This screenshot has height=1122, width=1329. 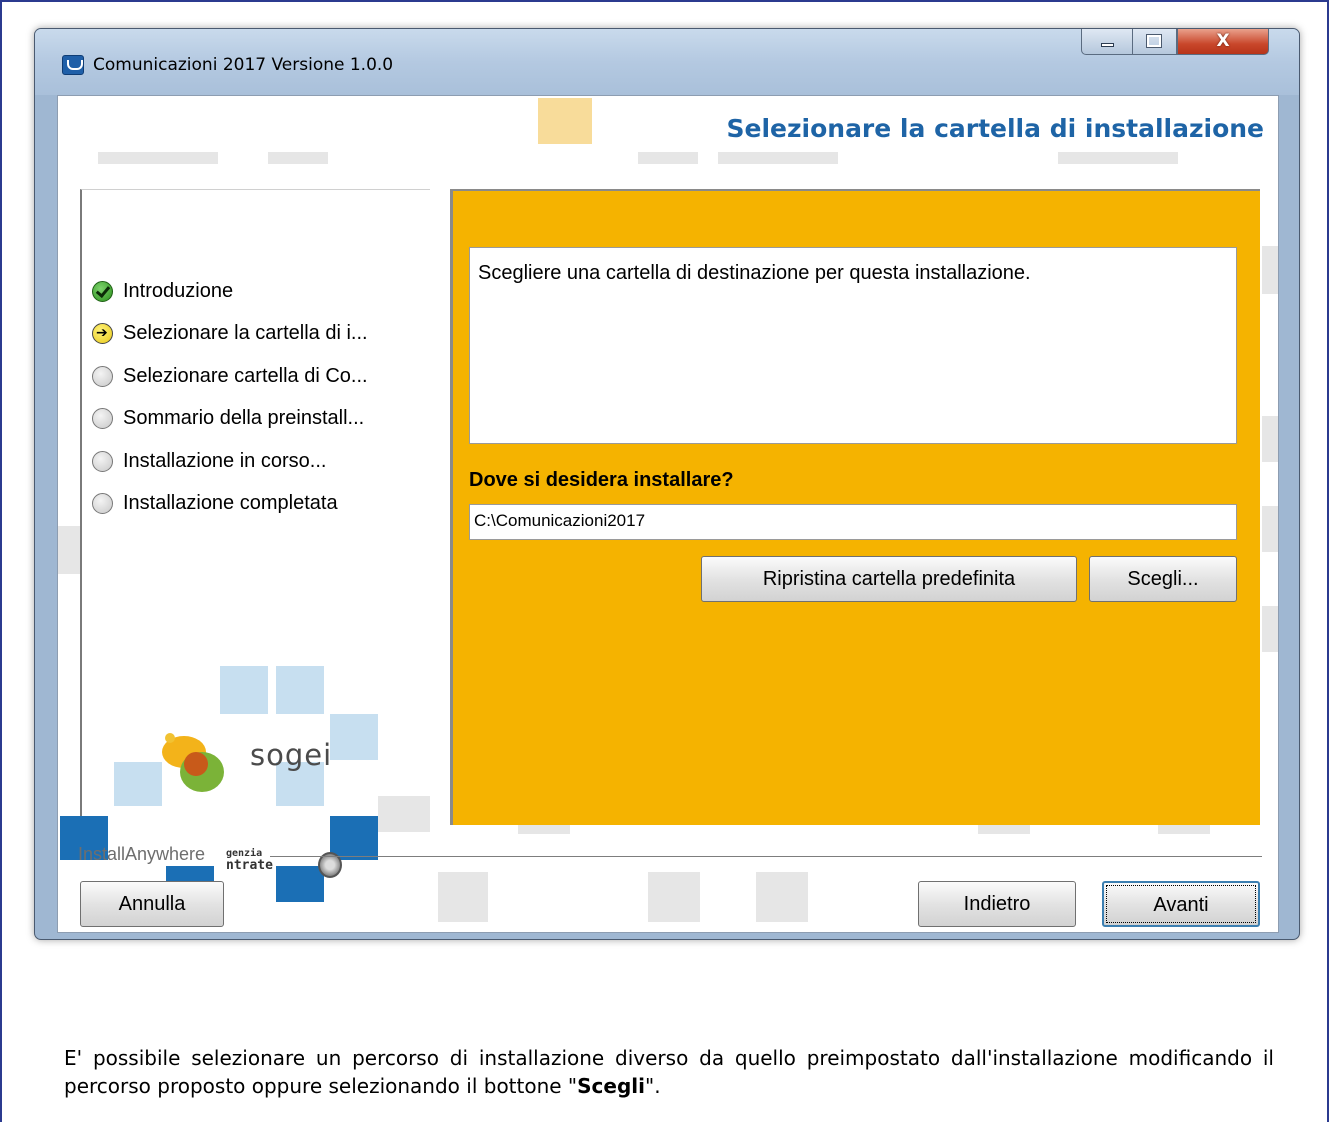 I want to click on sogei-logo-text: sogei, so click(x=291, y=755).